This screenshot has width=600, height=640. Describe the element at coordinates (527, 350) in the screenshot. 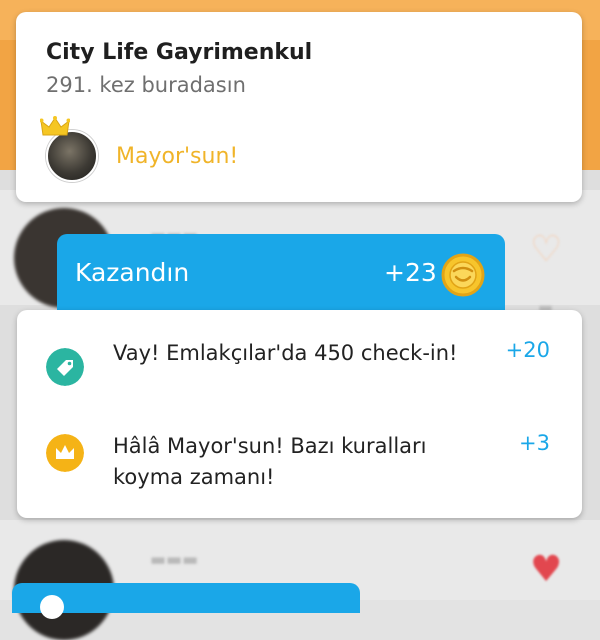

I see `reward-points: +20` at that location.